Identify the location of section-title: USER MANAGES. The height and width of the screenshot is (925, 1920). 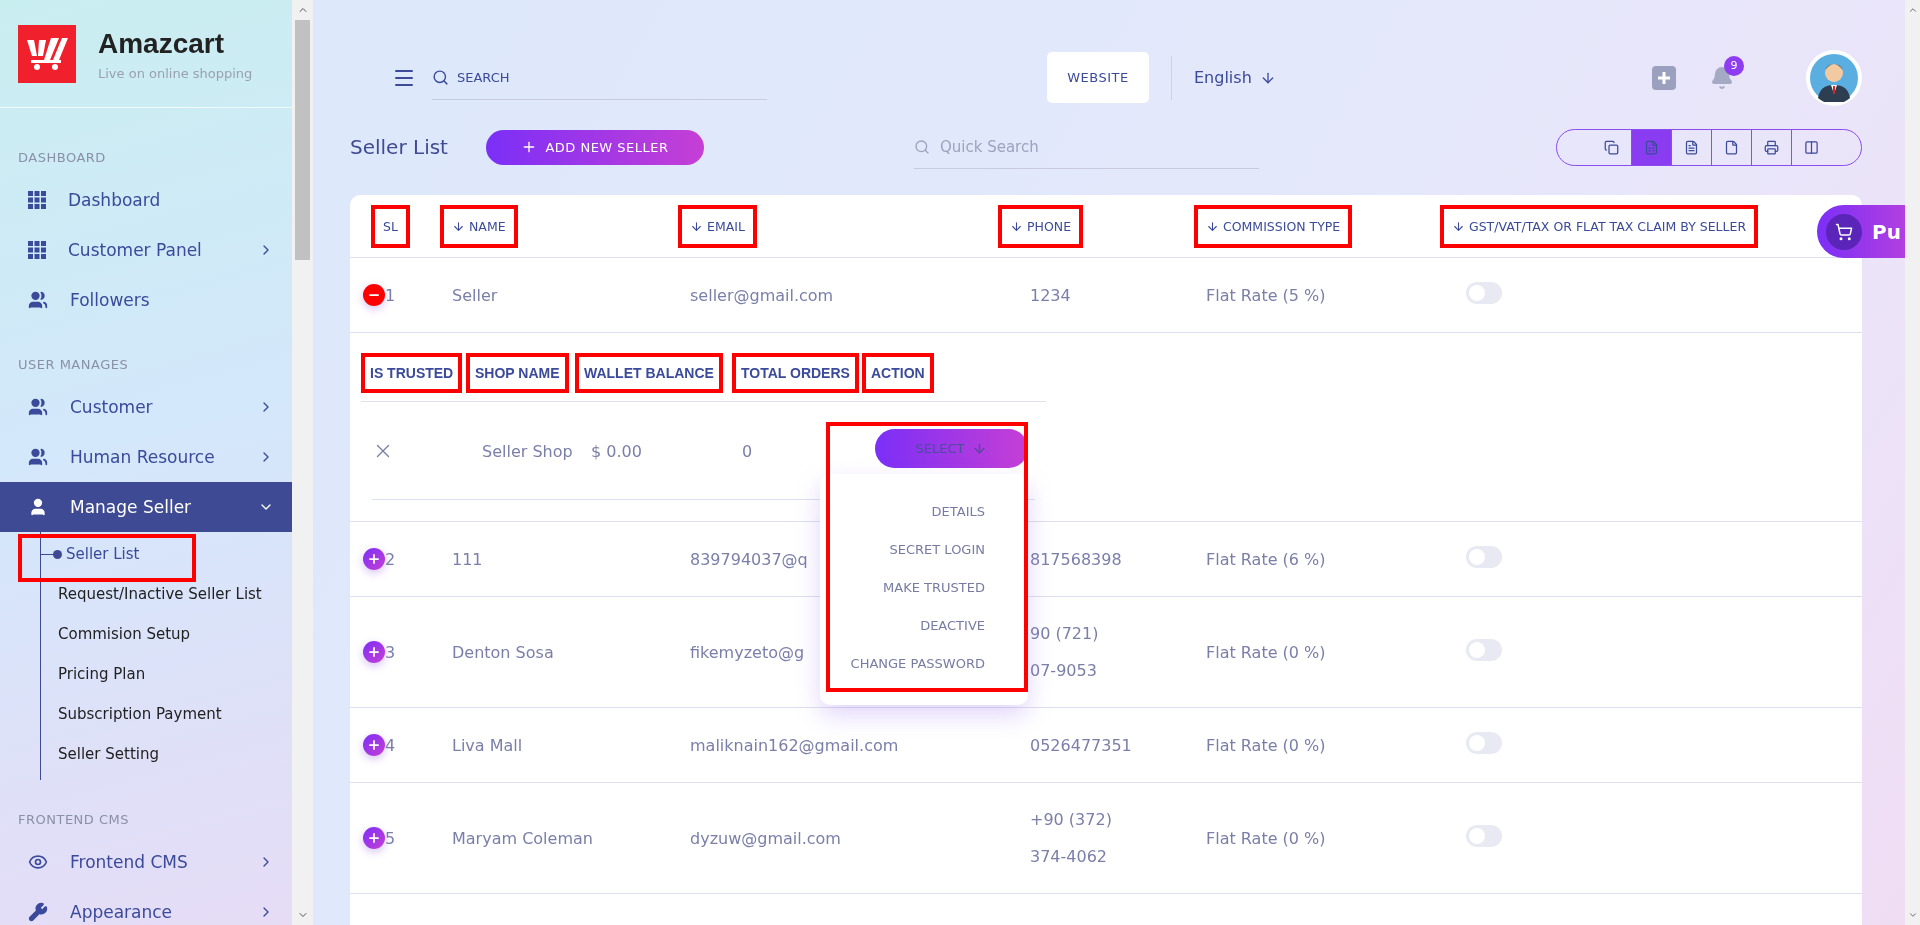
(73, 365).